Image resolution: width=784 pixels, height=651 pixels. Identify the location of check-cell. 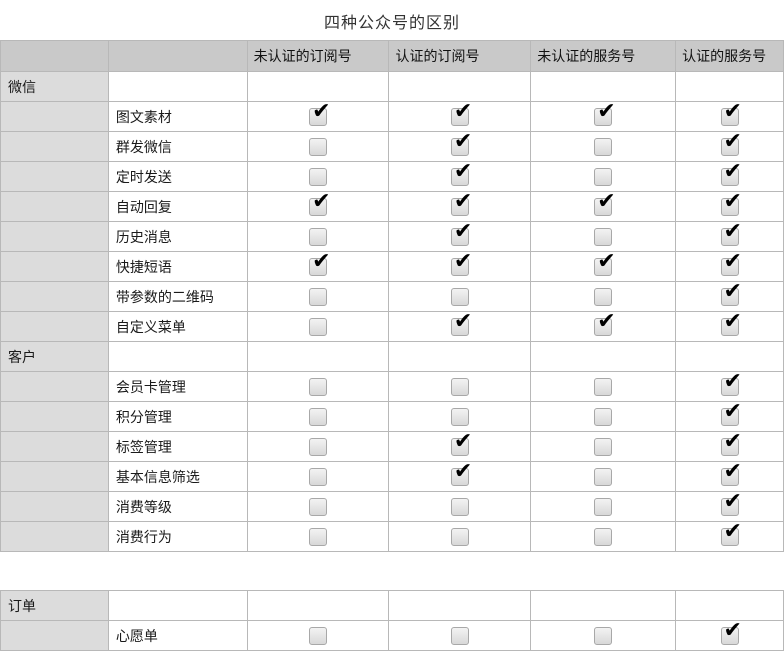
(603, 635).